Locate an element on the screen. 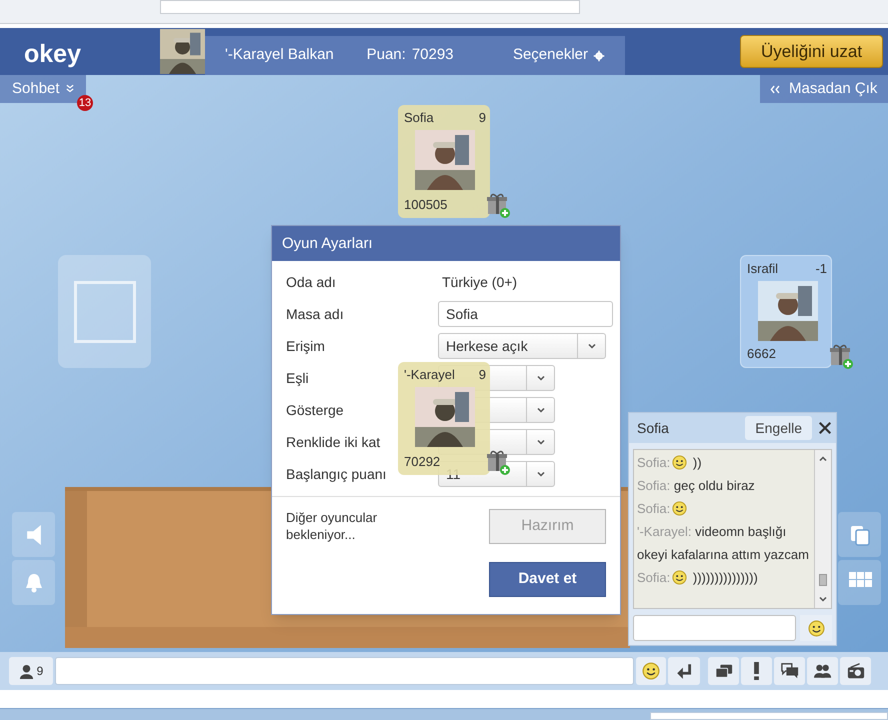 The width and height of the screenshot is (888, 720). player-score: 100505 is located at coordinates (426, 205).